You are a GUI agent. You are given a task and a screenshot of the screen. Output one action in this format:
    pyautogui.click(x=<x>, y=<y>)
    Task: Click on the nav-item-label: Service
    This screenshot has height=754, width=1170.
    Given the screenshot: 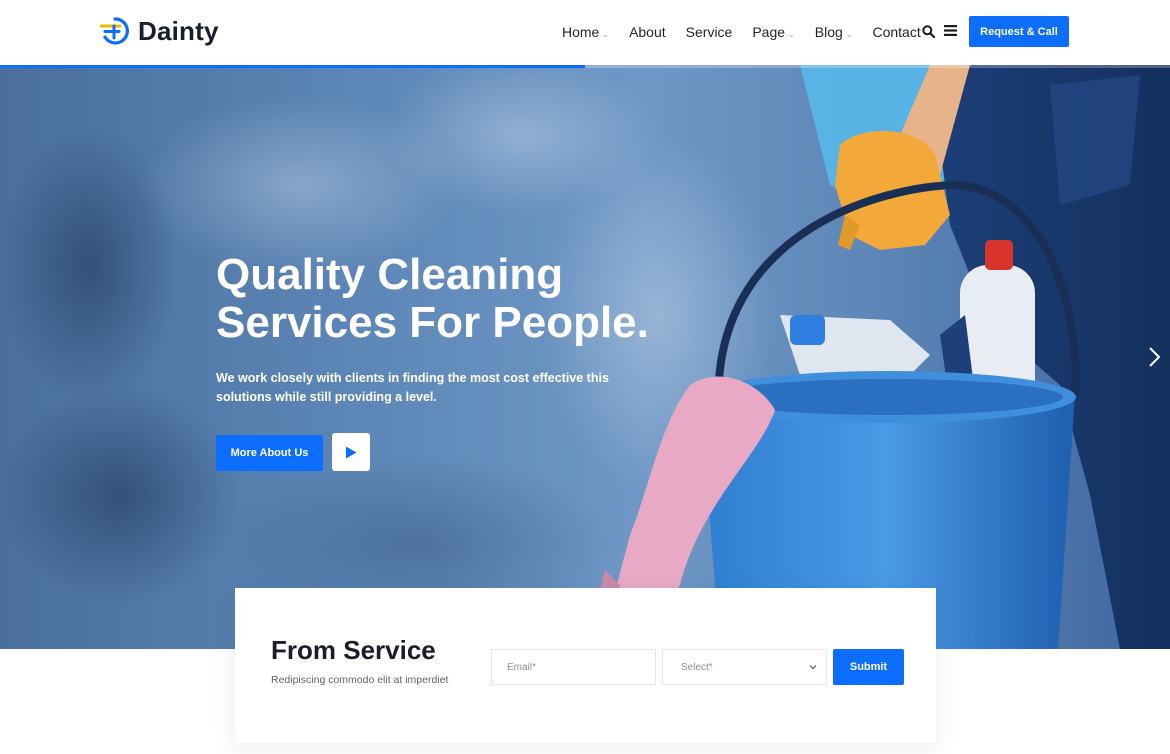 What is the action you would take?
    pyautogui.click(x=709, y=32)
    